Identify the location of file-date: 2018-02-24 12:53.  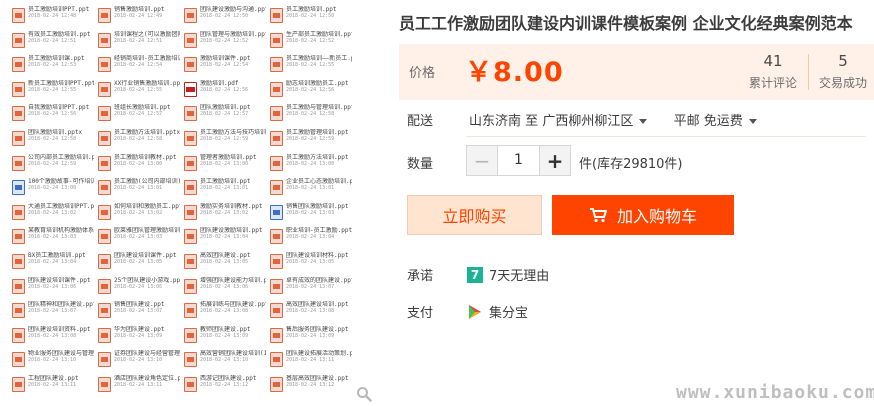
(52, 65).